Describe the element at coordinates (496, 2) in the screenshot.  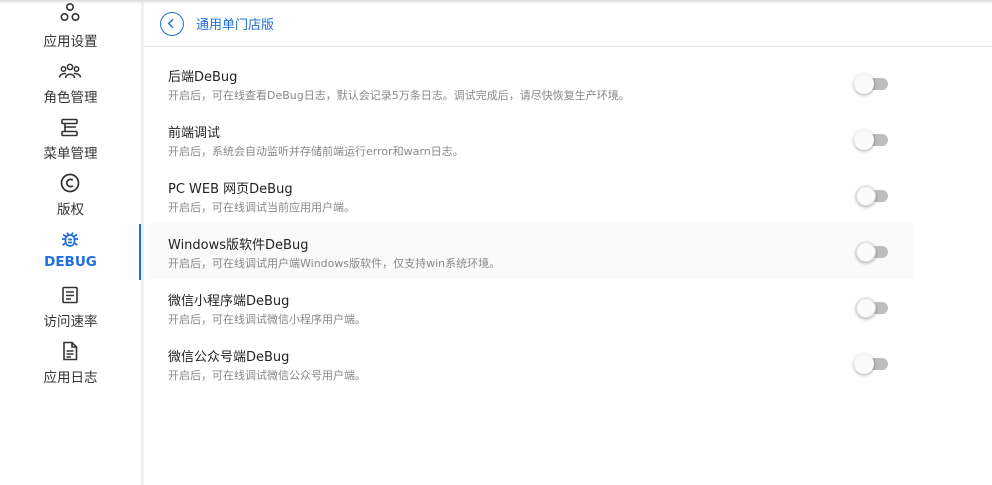
I see `top-shadow` at that location.